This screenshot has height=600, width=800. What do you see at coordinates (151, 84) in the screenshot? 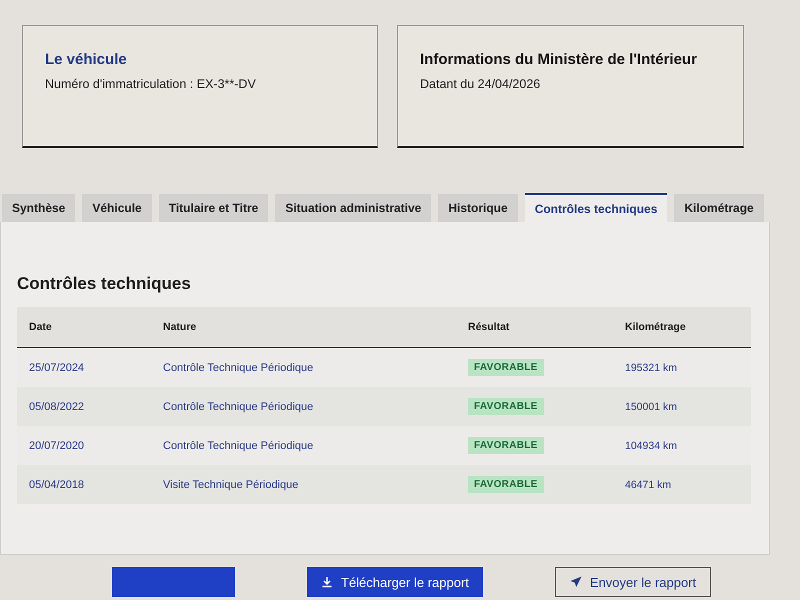
I see `card-text: Numéro d'immatriculation : EX-3**-DV` at bounding box center [151, 84].